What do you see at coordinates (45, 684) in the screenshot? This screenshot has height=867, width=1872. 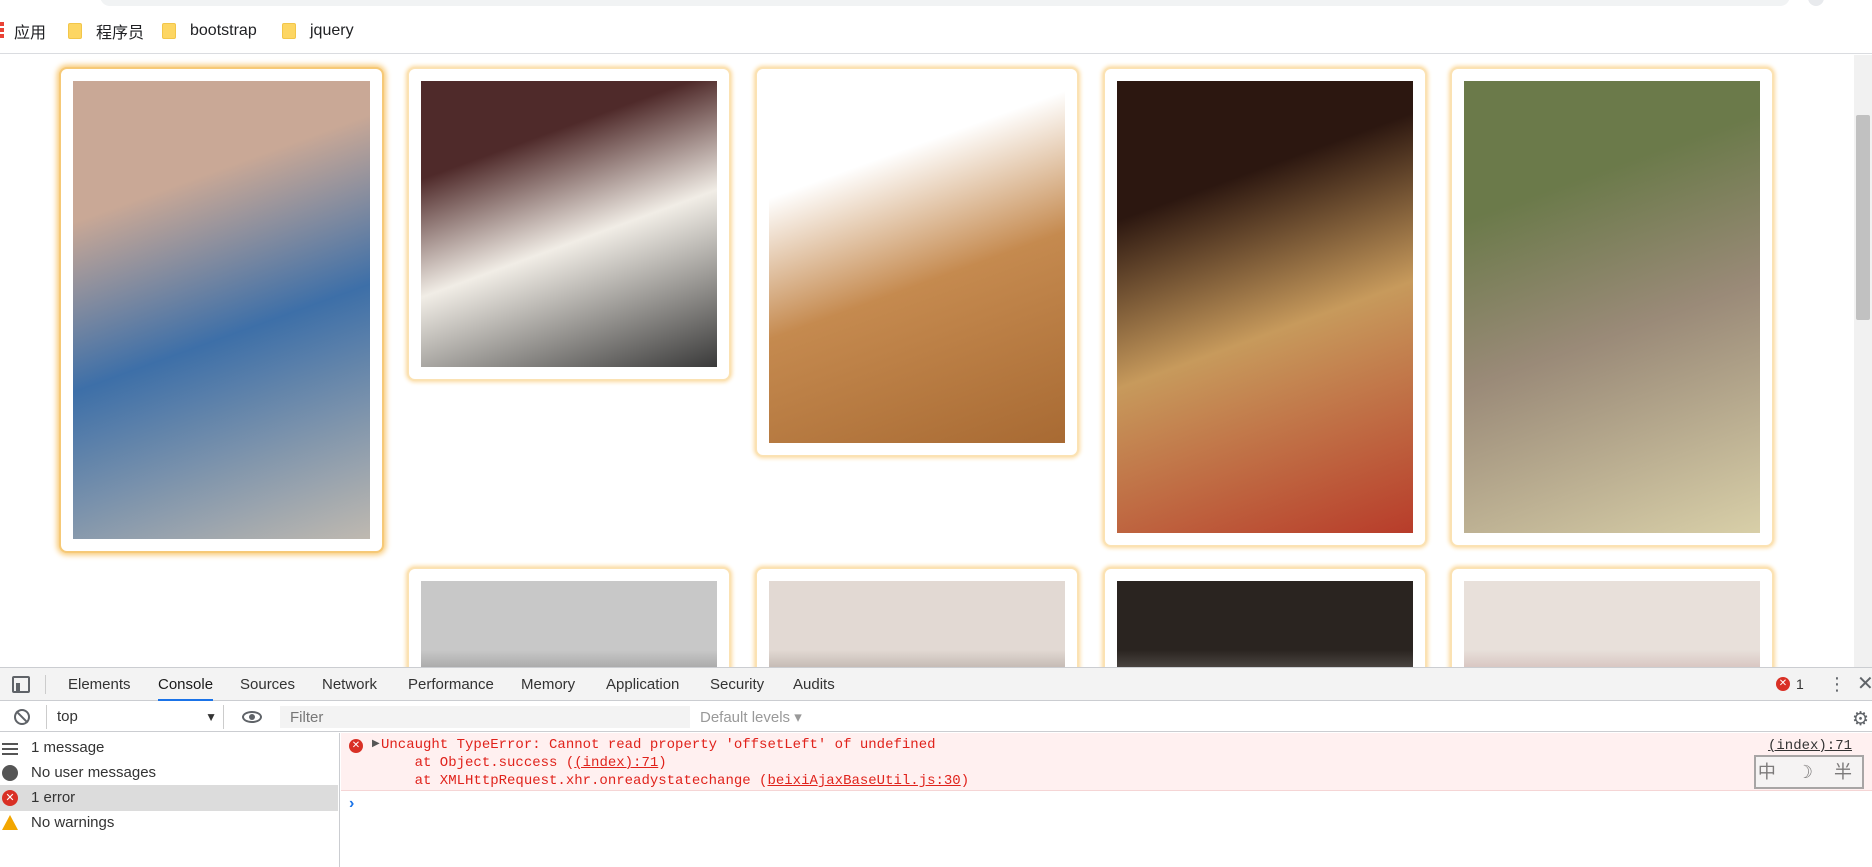 I see `divider` at bounding box center [45, 684].